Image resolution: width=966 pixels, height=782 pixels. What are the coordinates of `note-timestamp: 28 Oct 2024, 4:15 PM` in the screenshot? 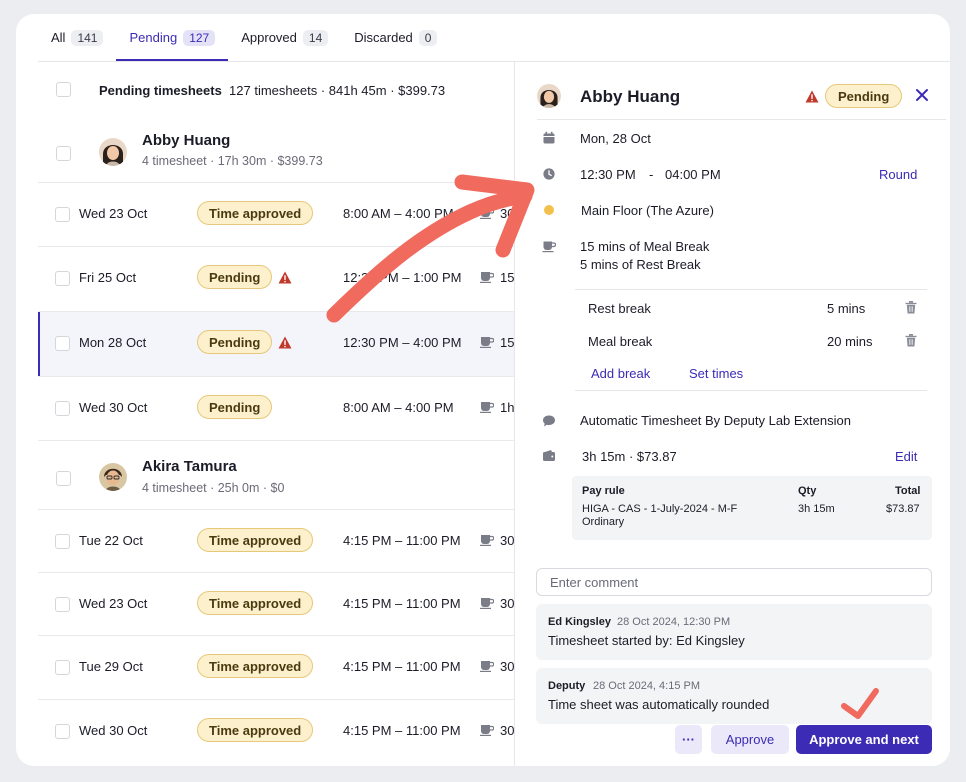 It's located at (647, 686).